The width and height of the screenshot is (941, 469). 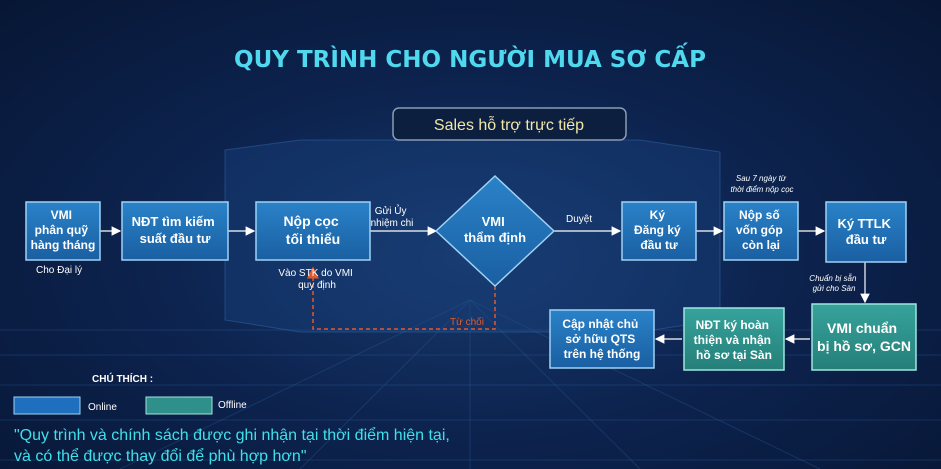 I want to click on node-update-owner: Cập nhật chủ sở hữu QTS trên hệ thống, so click(x=602, y=339).